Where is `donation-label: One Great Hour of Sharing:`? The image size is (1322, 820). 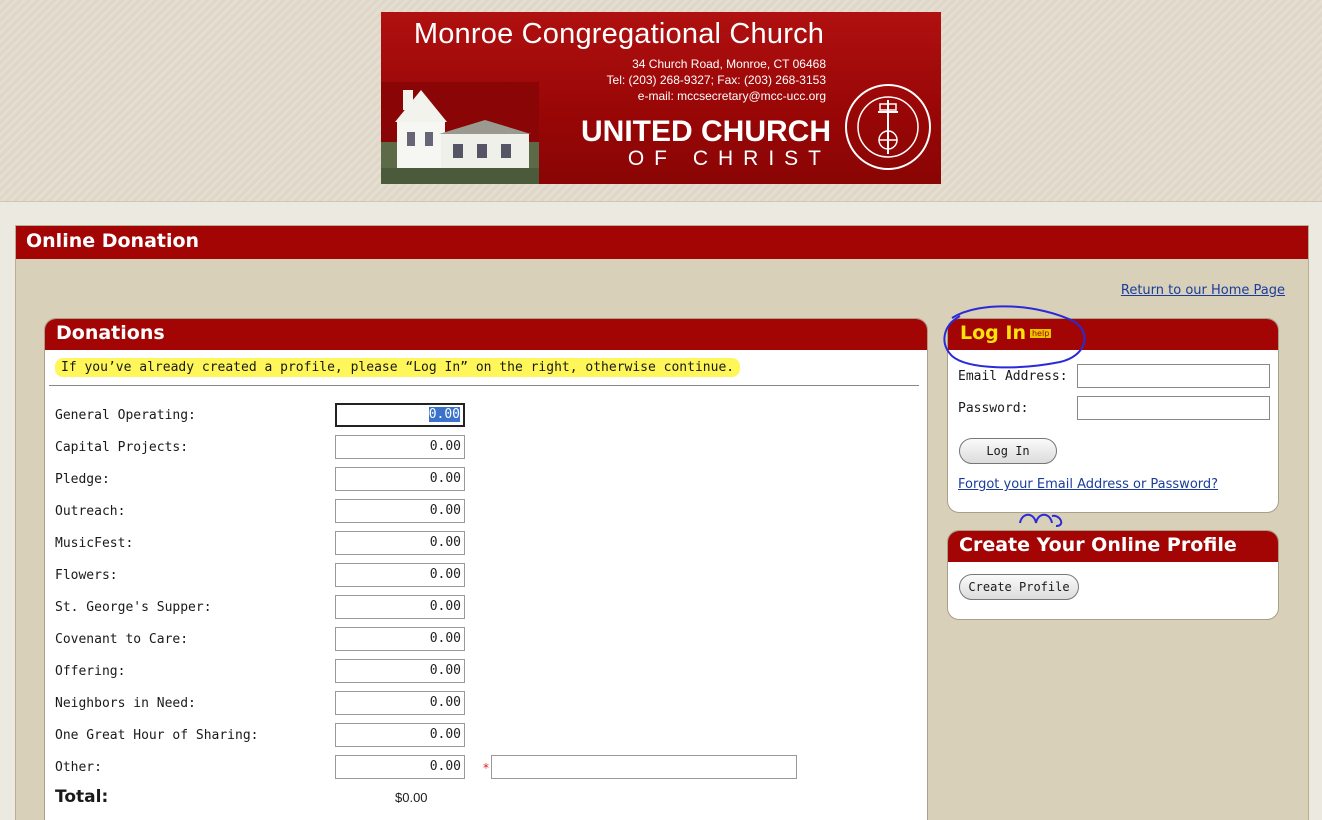 donation-label: One Great Hour of Sharing: is located at coordinates (157, 735).